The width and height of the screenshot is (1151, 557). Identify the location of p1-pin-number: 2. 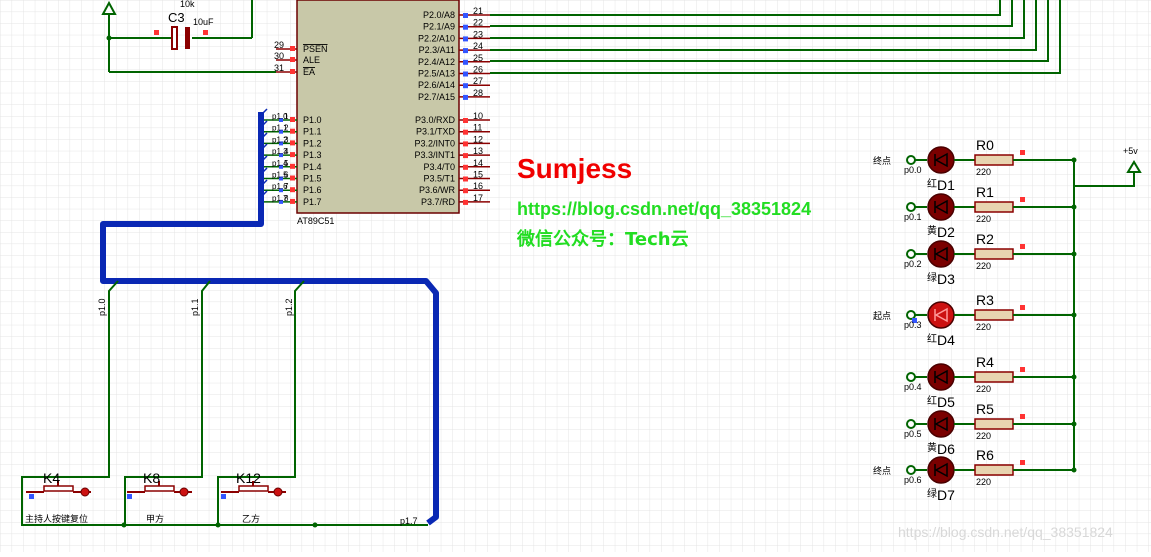
(286, 128).